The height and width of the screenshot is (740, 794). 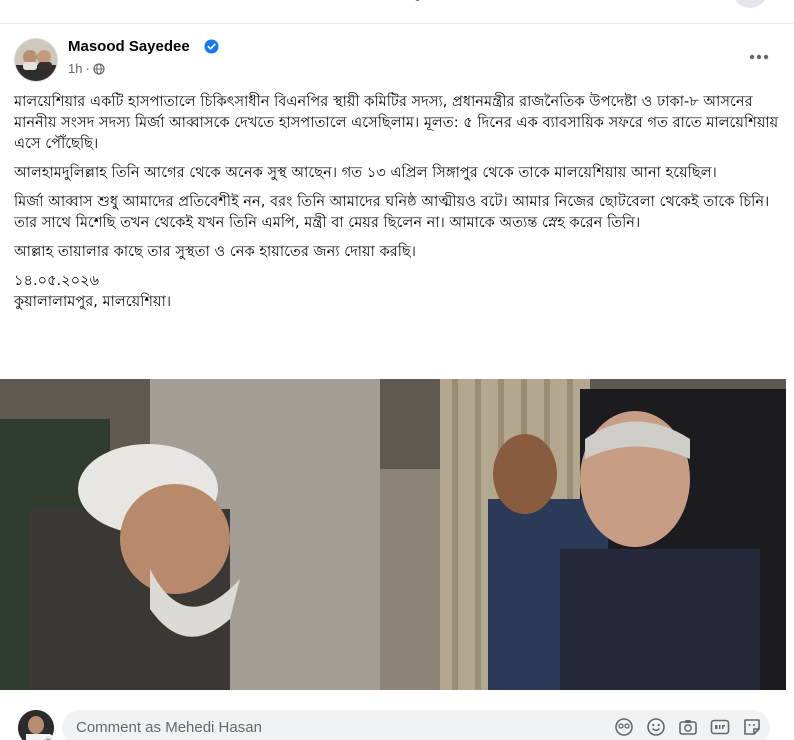 I want to click on more-options-icon, so click(x=759, y=57).